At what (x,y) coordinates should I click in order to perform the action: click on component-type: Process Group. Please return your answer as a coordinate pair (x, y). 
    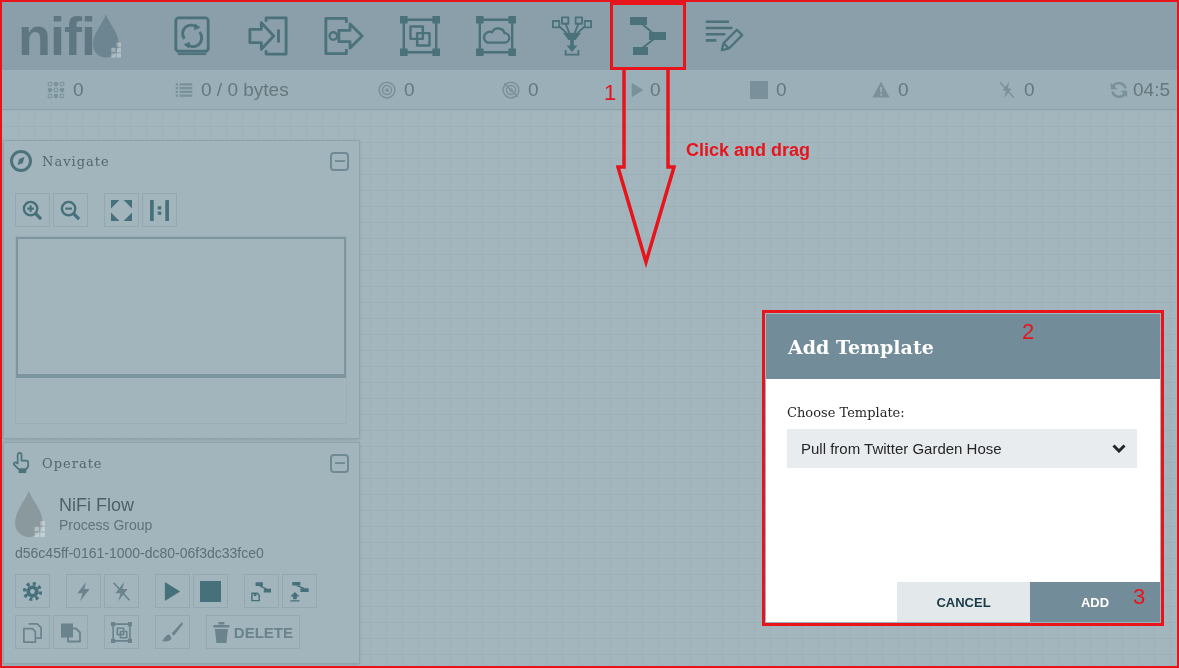
    Looking at the image, I should click on (106, 525).